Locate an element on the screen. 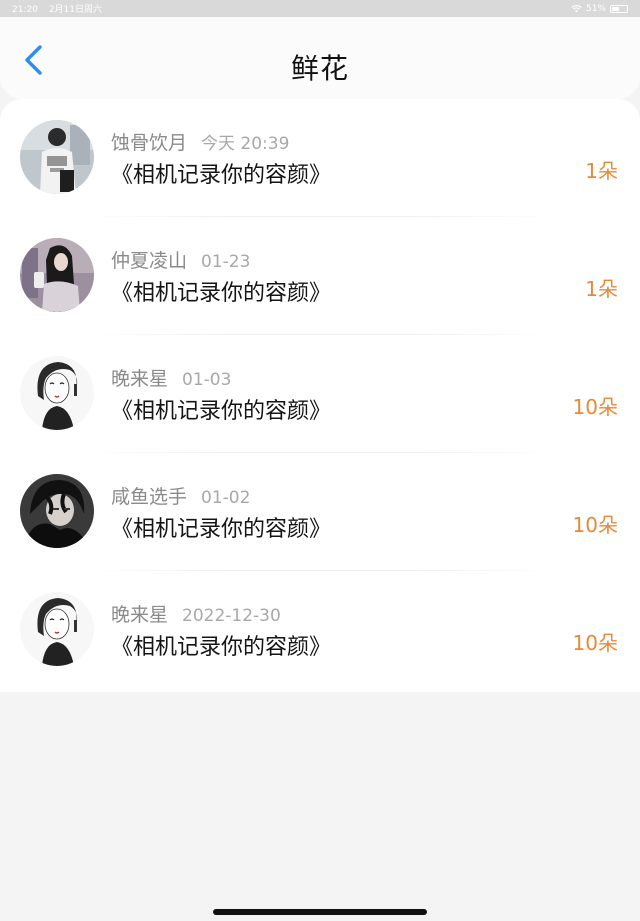 The height and width of the screenshot is (921, 640). list-item: 仲夏凌山 01-23 《相机记录你的容颜》 1朵 is located at coordinates (320, 276).